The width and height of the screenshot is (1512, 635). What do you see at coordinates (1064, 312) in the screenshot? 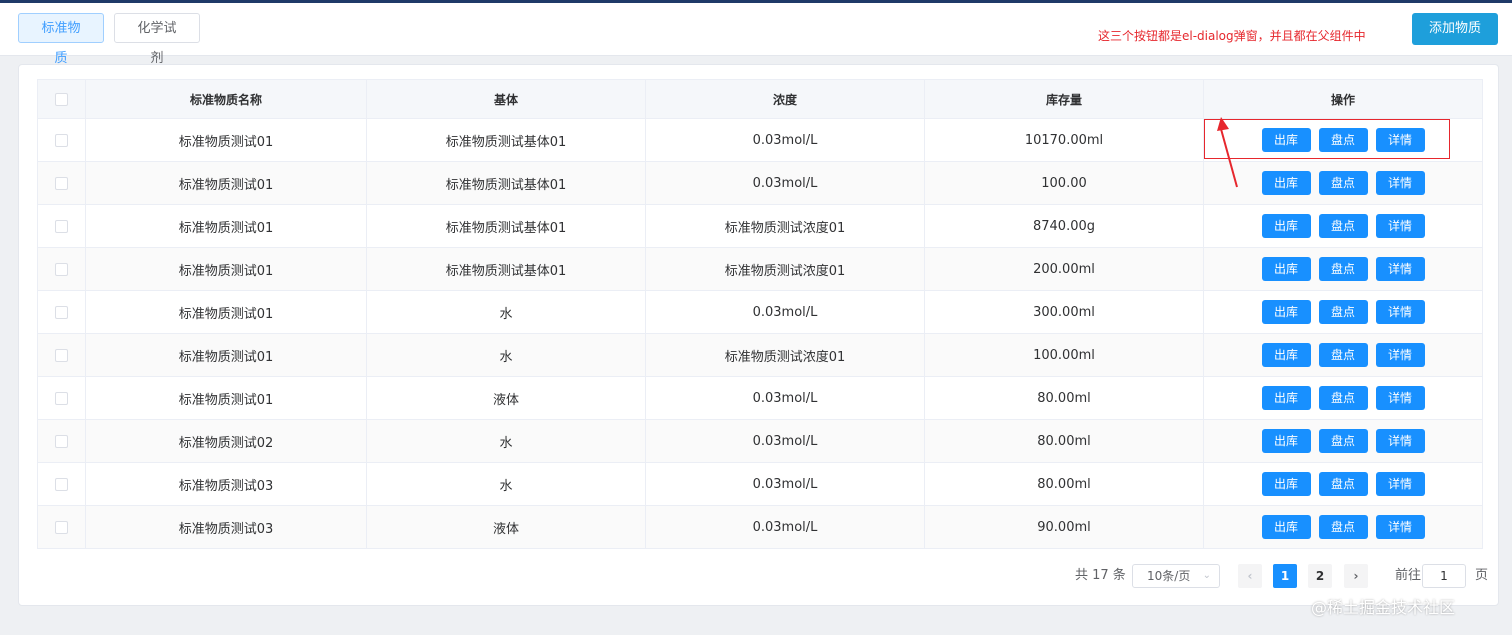
I see `cell-stock: 300.00ml` at bounding box center [1064, 312].